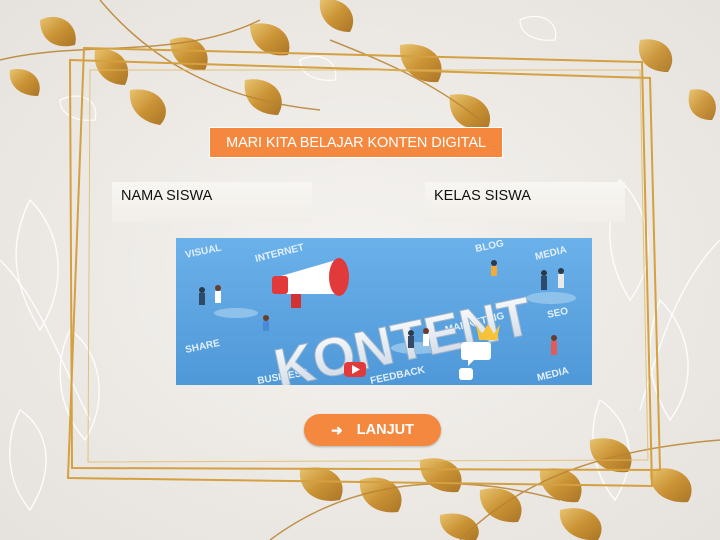  Describe the element at coordinates (482, 196) in the screenshot. I see `kelas-siswa-label: KELAS SISWA` at that location.